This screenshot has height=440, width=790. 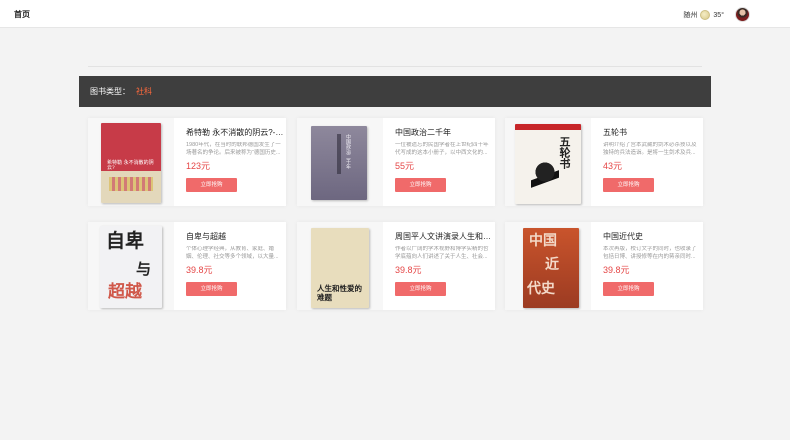 I want to click on book-price: 55元, so click(x=405, y=166).